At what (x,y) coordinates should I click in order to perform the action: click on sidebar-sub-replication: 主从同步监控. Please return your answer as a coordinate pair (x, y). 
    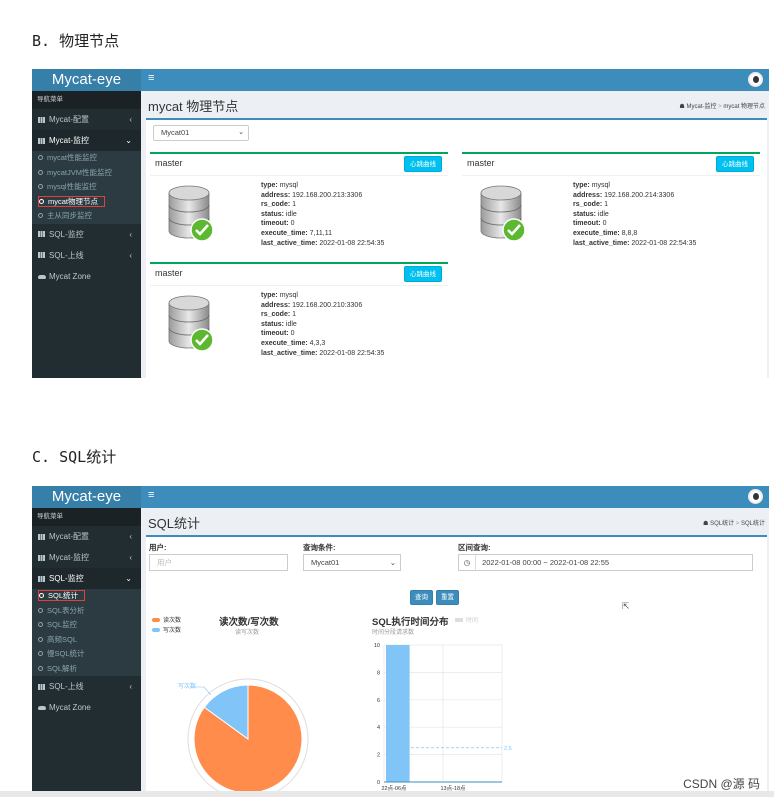
    Looking at the image, I should click on (86, 216).